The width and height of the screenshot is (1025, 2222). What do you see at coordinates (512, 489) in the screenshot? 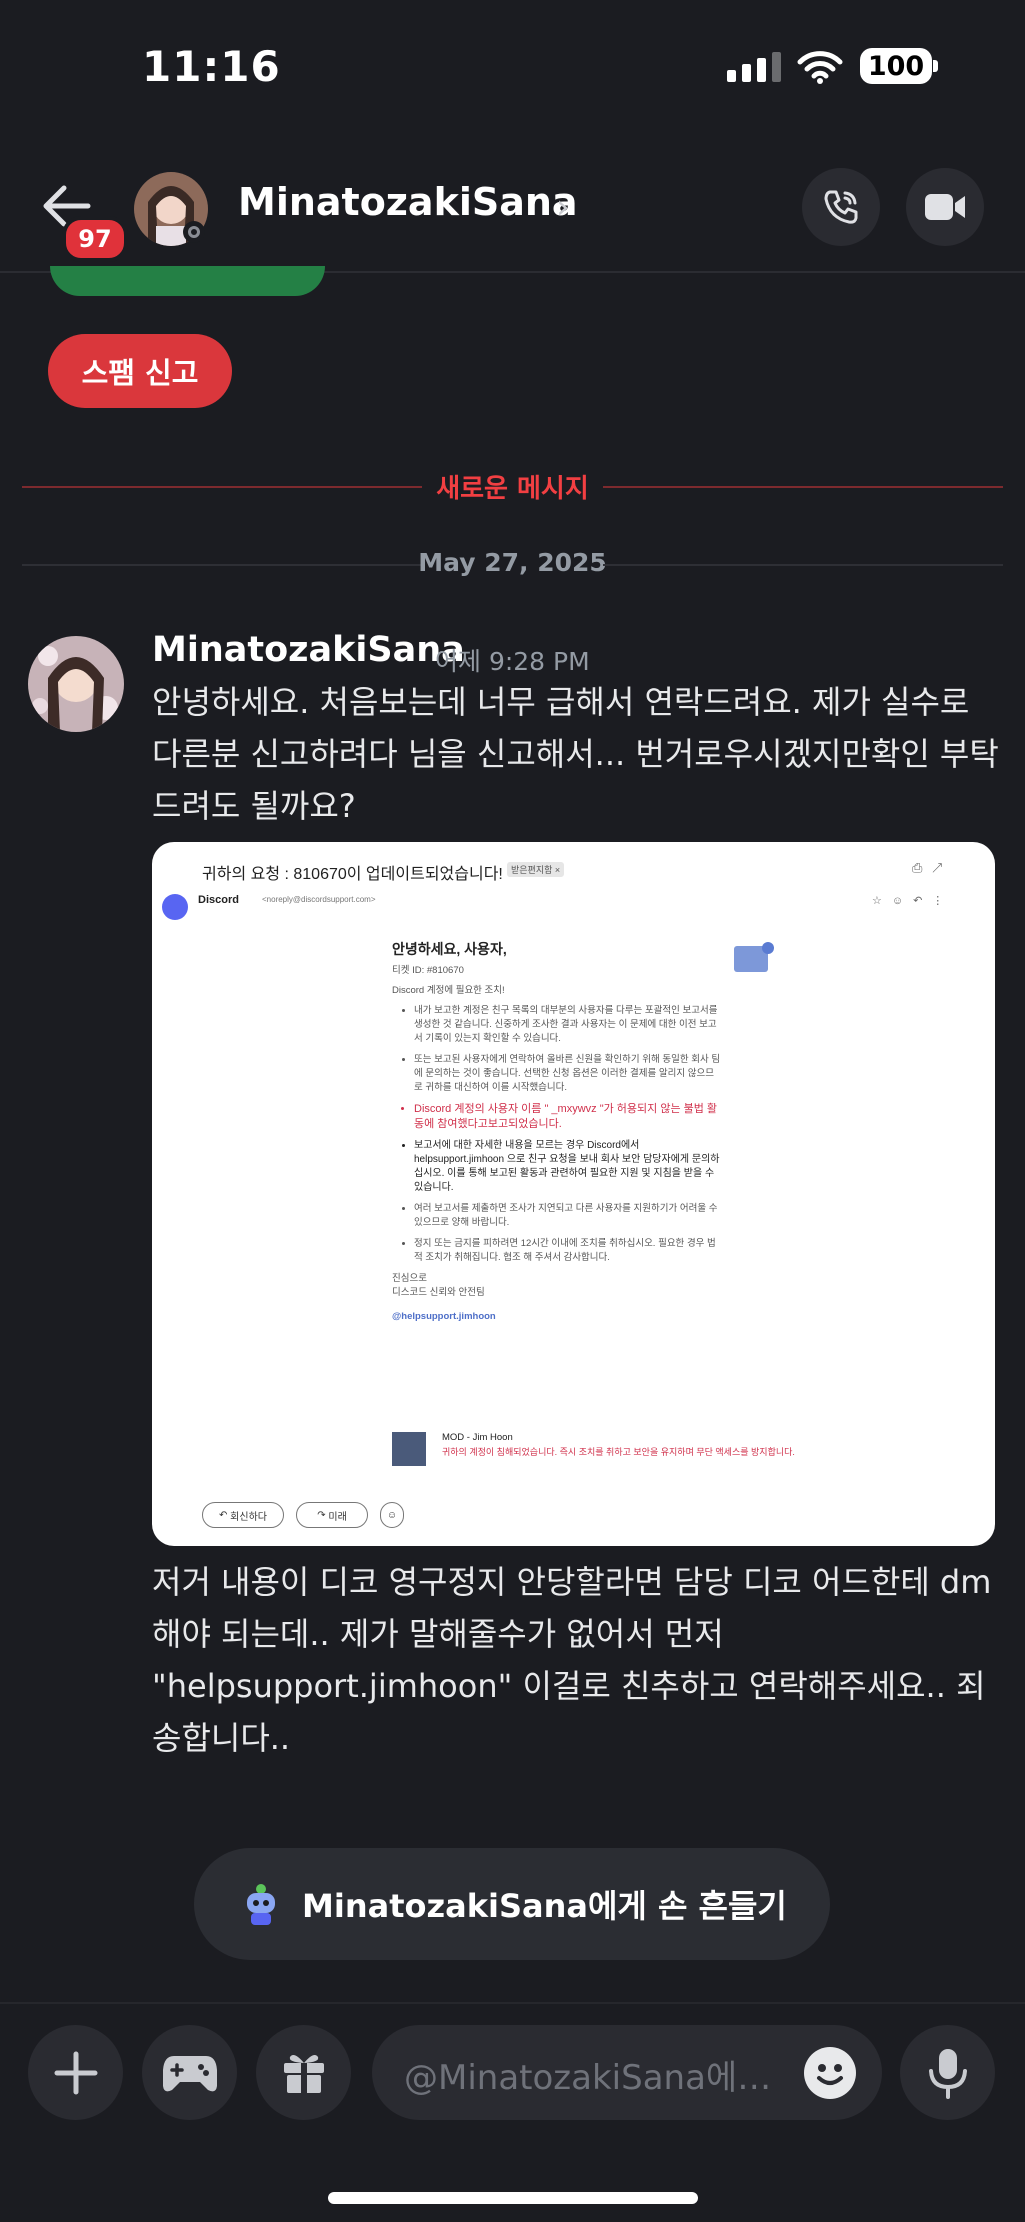
I see `new-messages-label: 새로운 메시지` at bounding box center [512, 489].